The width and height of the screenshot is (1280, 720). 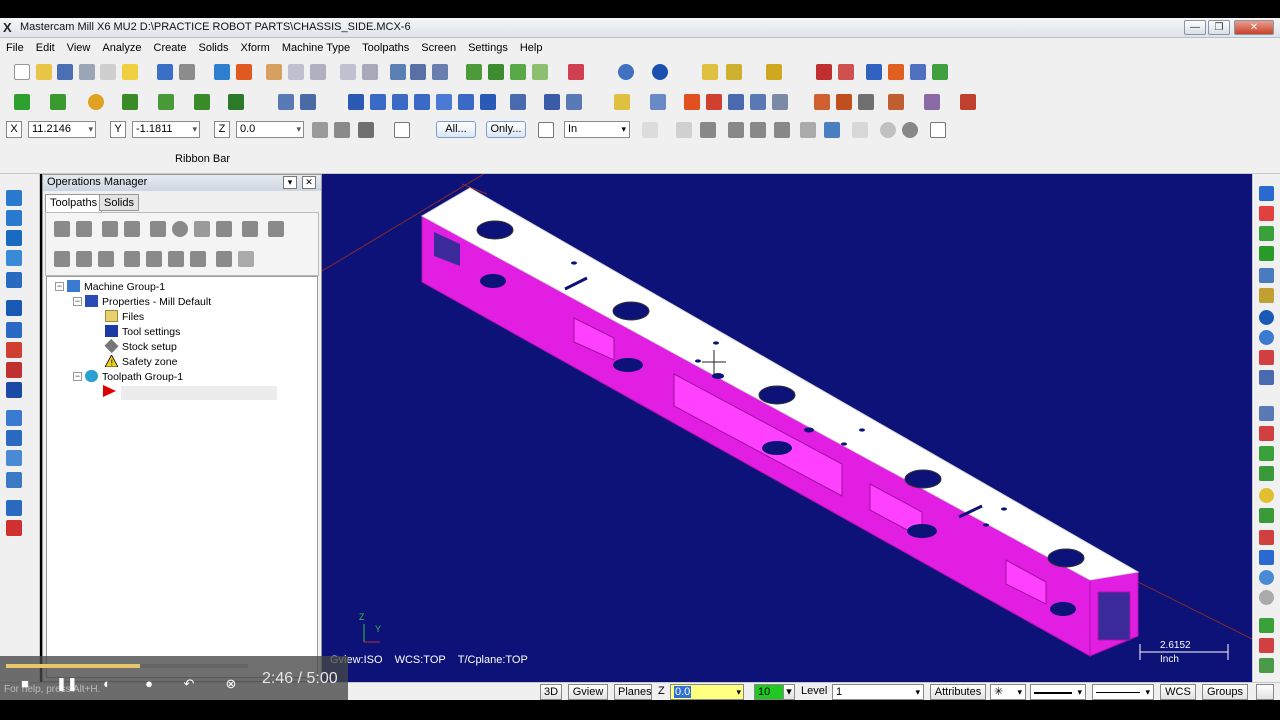 What do you see at coordinates (22, 102) in the screenshot?
I see `point-icon` at bounding box center [22, 102].